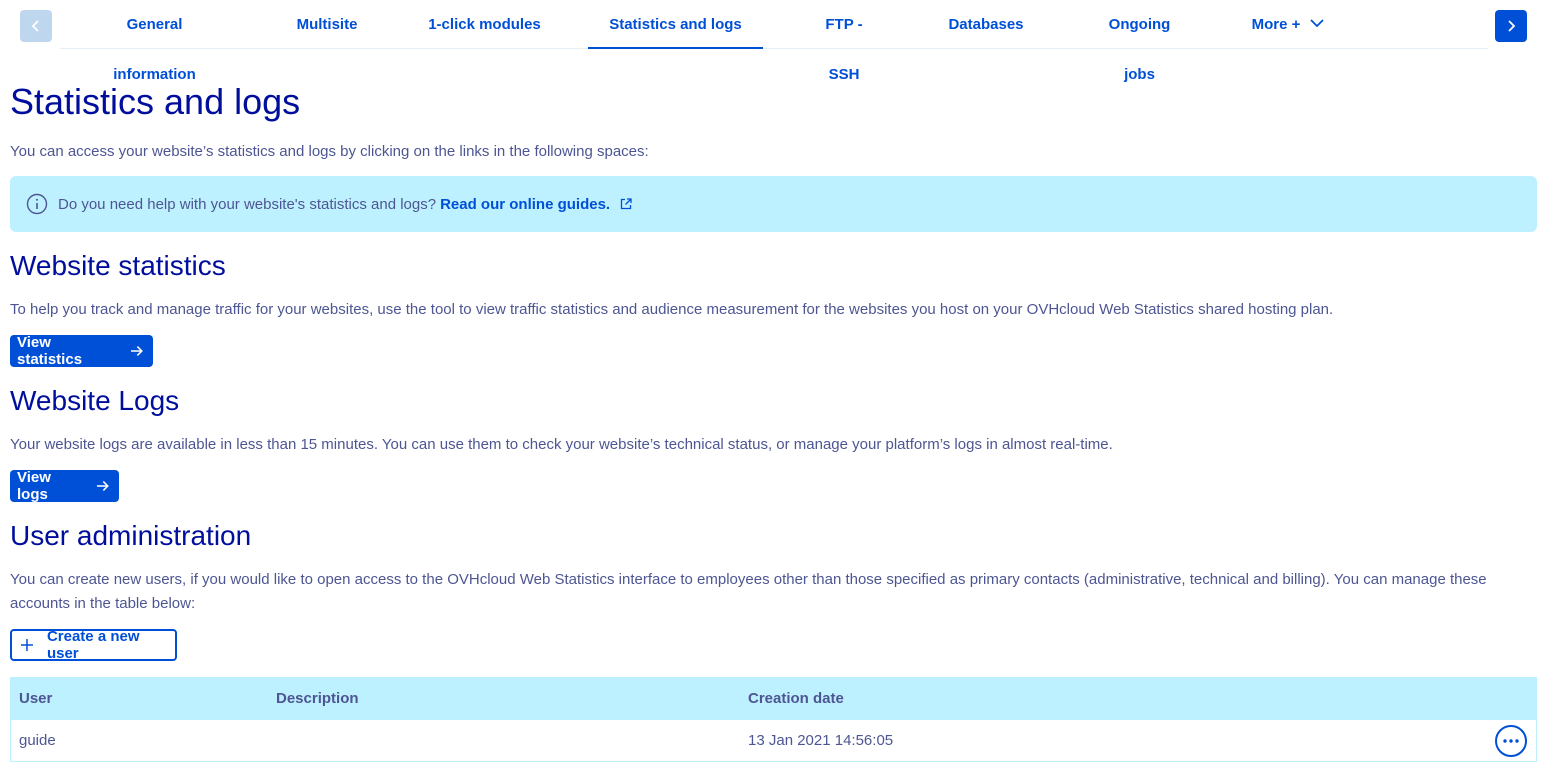  I want to click on plus-icon, so click(26, 645).